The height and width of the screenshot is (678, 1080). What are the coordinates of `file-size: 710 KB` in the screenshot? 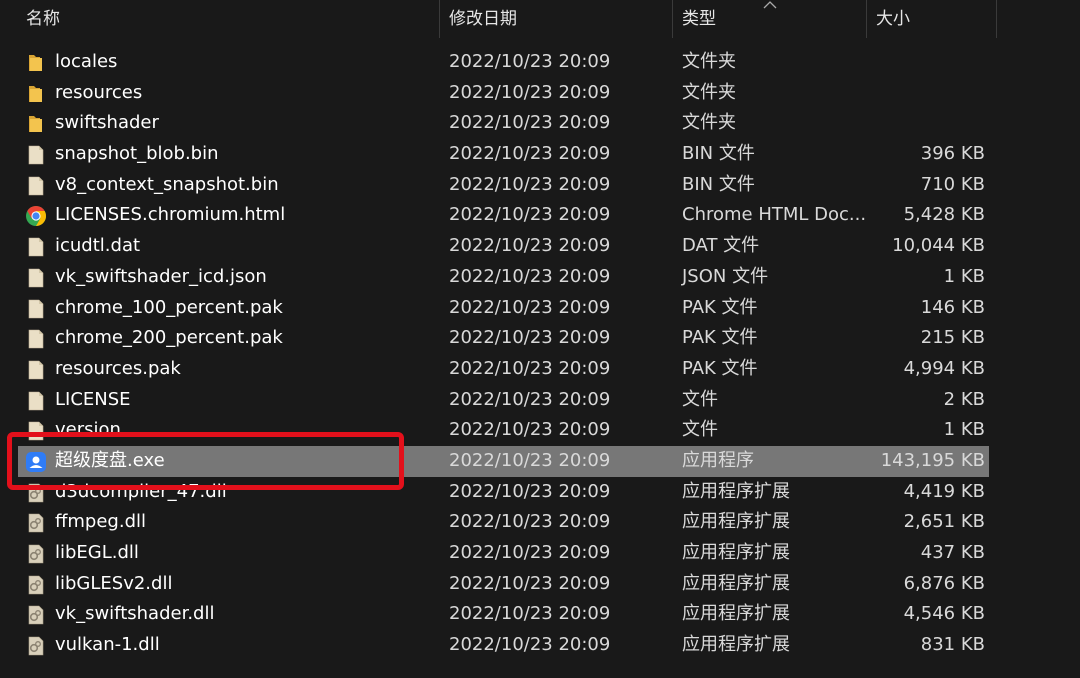 It's located at (952, 184).